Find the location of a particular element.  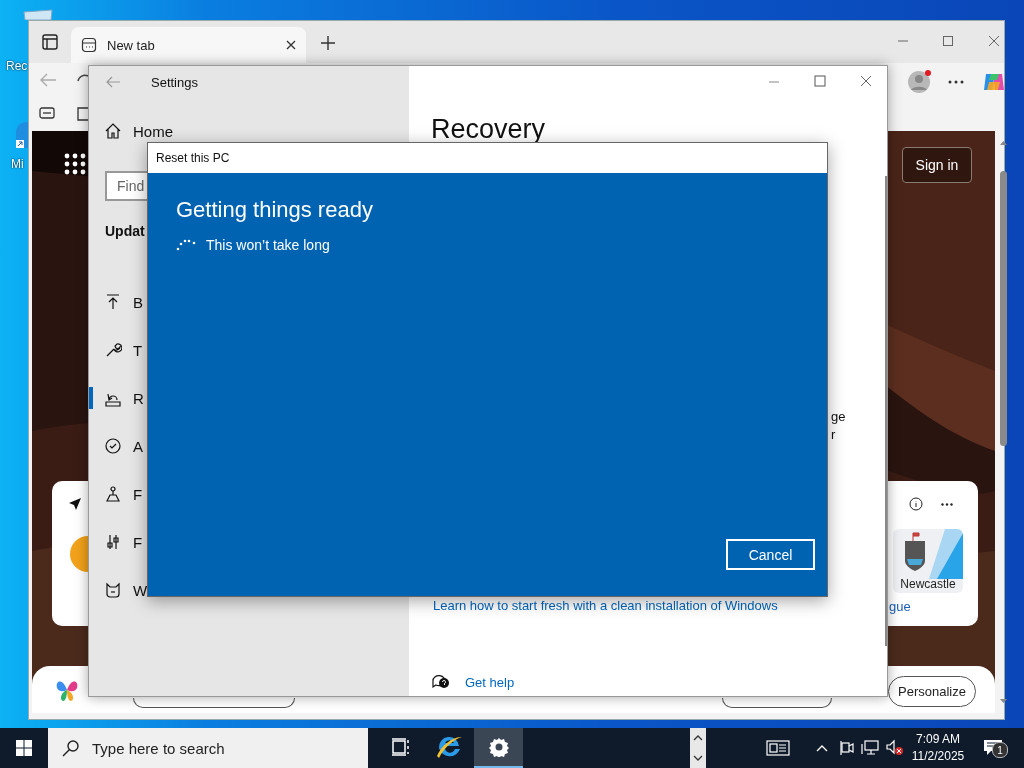

cat-icon is located at coordinates (113, 590).